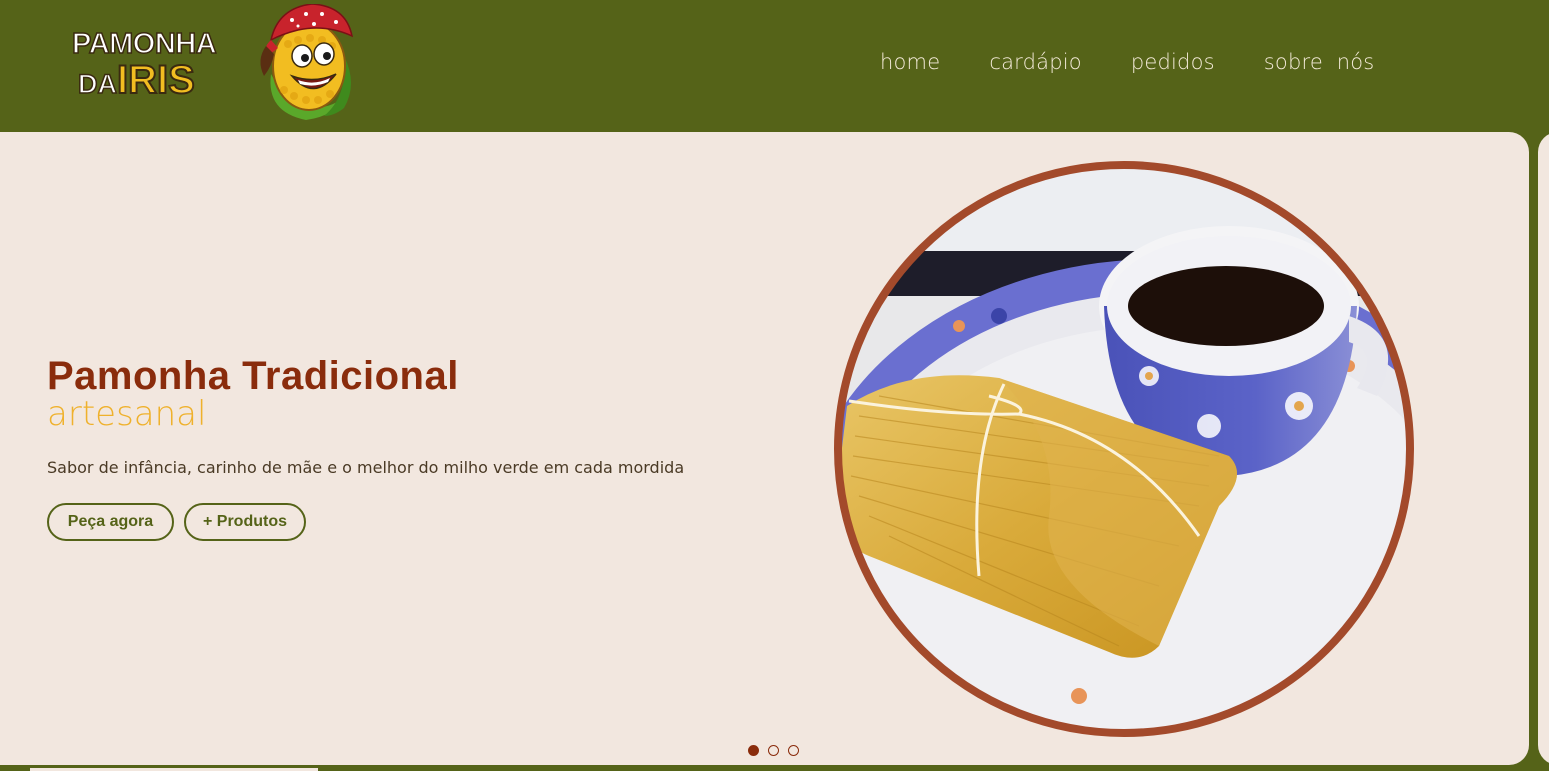  Describe the element at coordinates (127, 414) in the screenshot. I see `hero-subtitle: artesanal` at that location.